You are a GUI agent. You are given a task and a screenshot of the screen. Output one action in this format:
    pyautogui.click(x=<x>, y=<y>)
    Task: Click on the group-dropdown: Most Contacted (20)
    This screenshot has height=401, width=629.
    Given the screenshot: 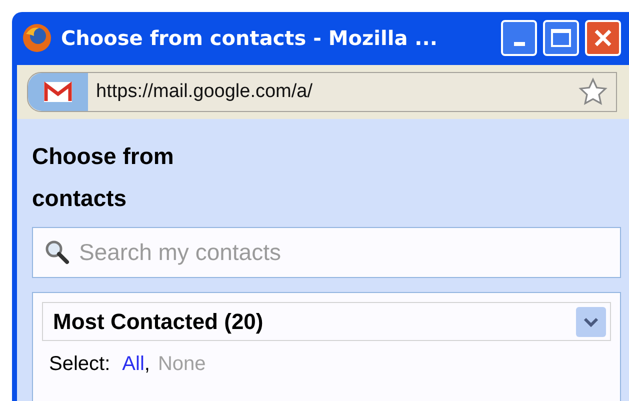 What is the action you would take?
    pyautogui.click(x=326, y=321)
    